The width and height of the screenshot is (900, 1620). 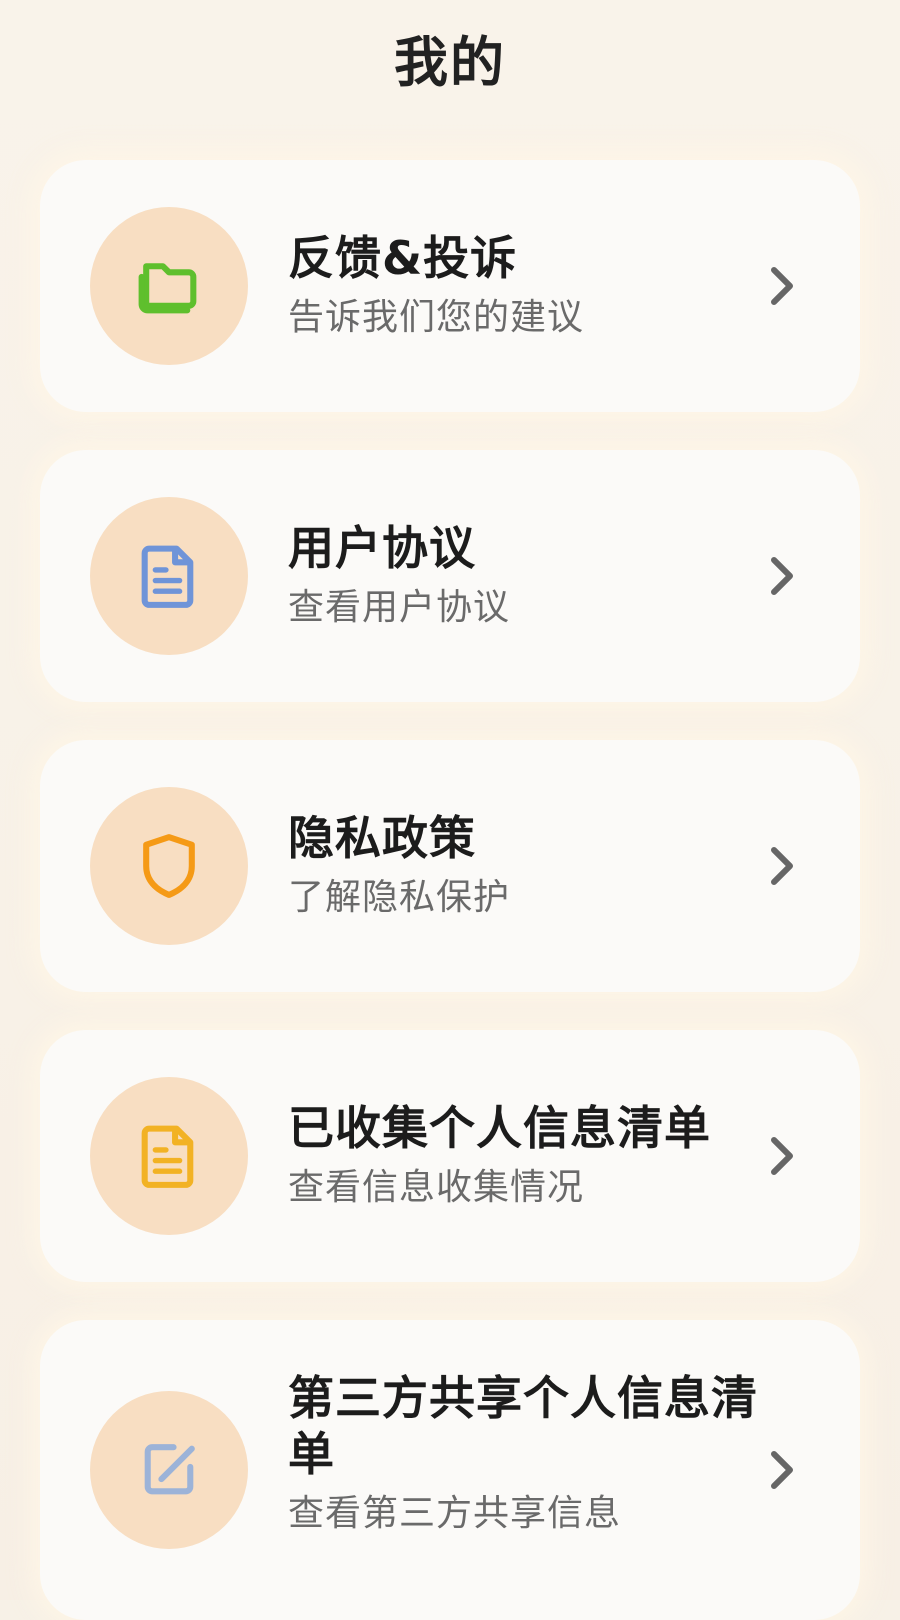 I want to click on menu-item-collected-info: 已收集个人信息清单 查看信息收集情况, so click(x=450, y=1156).